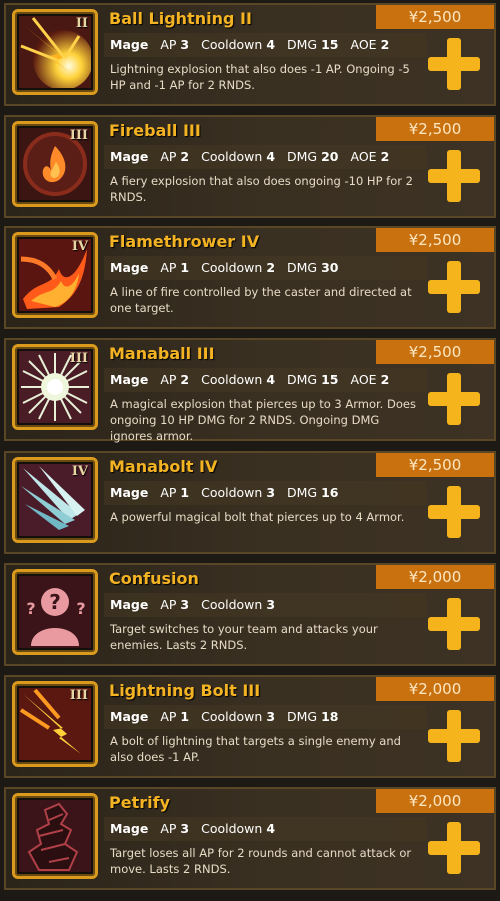 This screenshot has height=901, width=500. I want to click on spell-icon-frame: II, so click(55, 52).